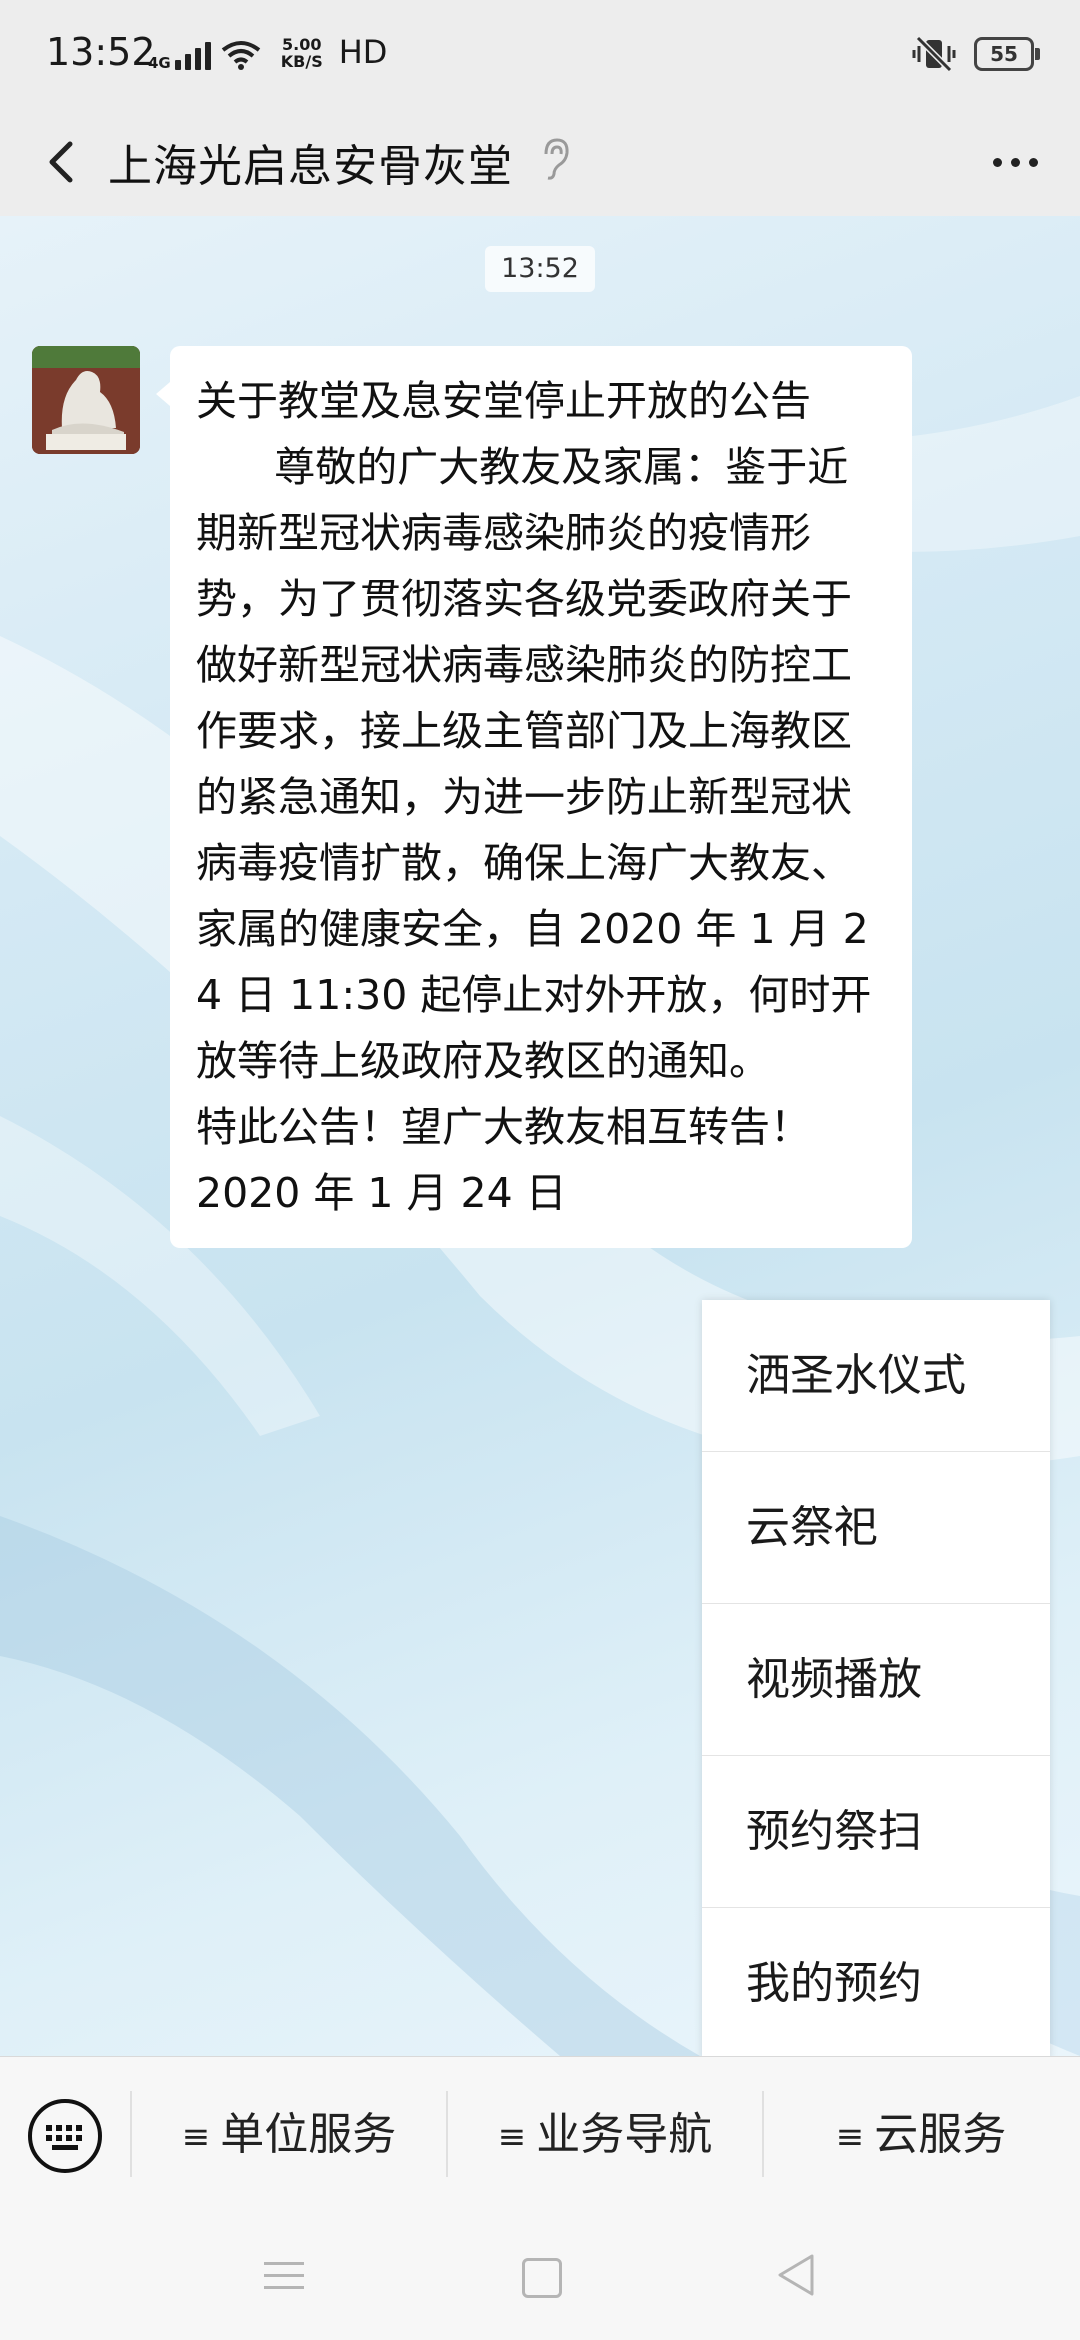 The height and width of the screenshot is (2340, 1080). What do you see at coordinates (310, 166) in the screenshot?
I see `page-title: 上海光启息安骨灰堂` at bounding box center [310, 166].